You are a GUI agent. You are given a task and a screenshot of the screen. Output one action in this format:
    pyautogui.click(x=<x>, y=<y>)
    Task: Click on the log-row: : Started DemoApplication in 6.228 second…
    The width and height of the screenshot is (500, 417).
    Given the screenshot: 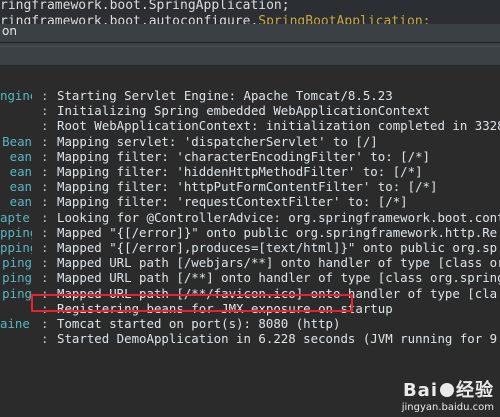 What is the action you would take?
    pyautogui.click(x=250, y=339)
    